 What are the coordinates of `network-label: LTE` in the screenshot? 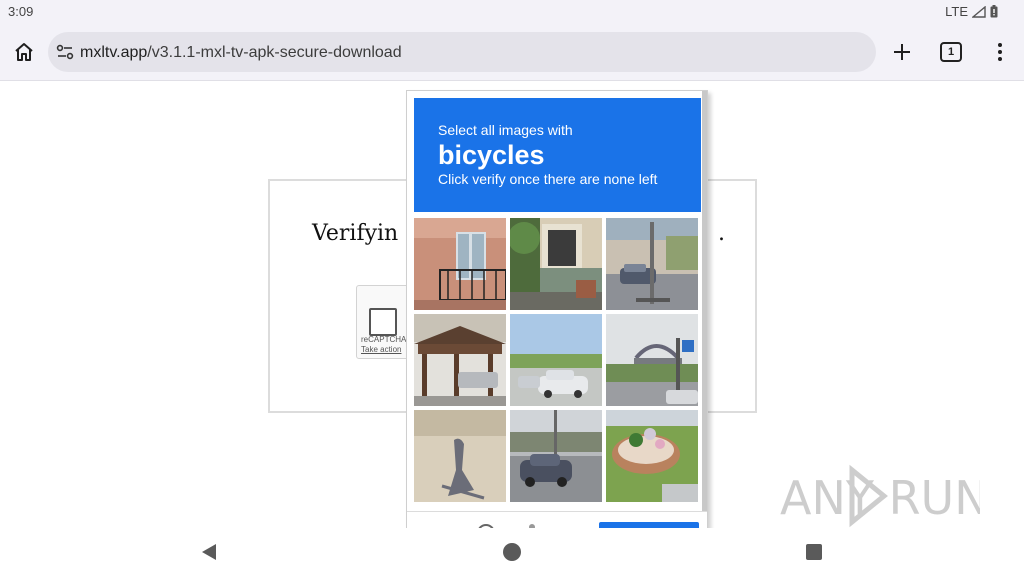 It's located at (956, 11).